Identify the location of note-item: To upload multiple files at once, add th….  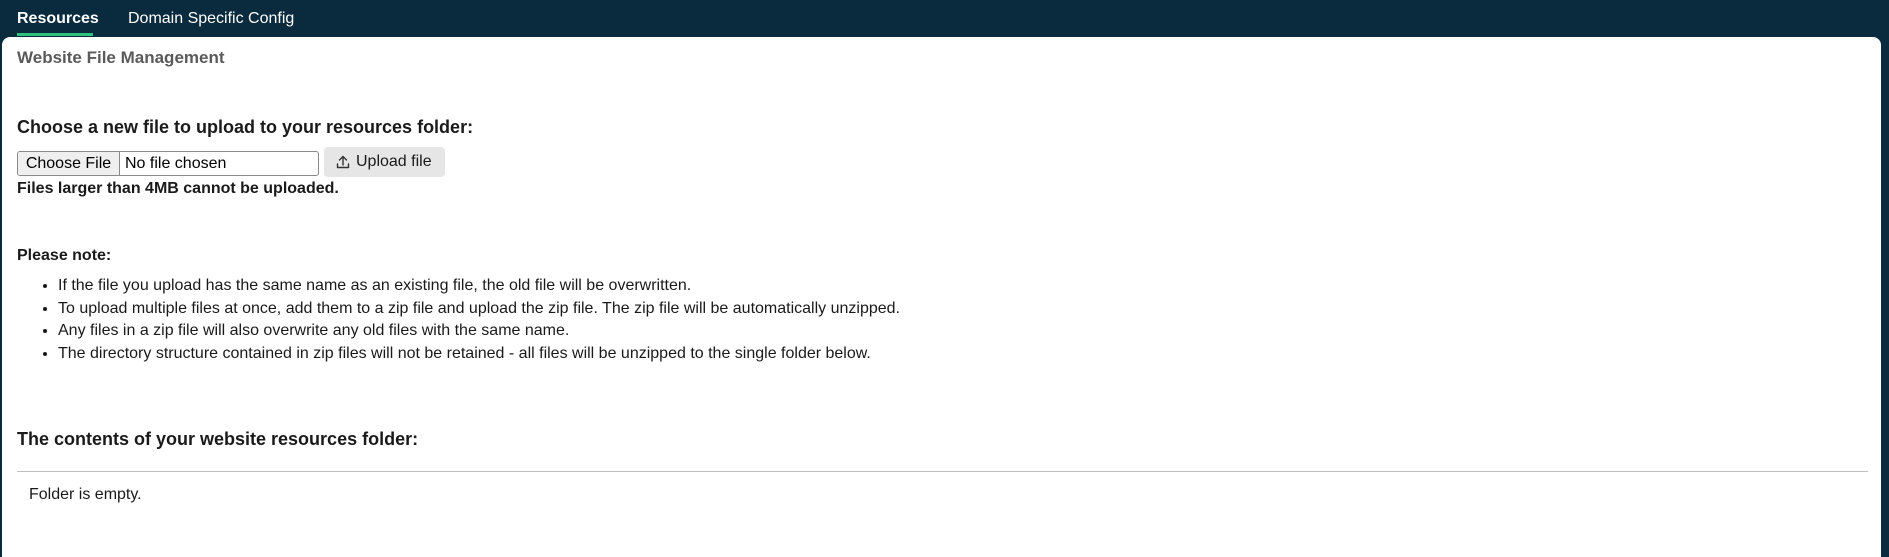
(479, 309).